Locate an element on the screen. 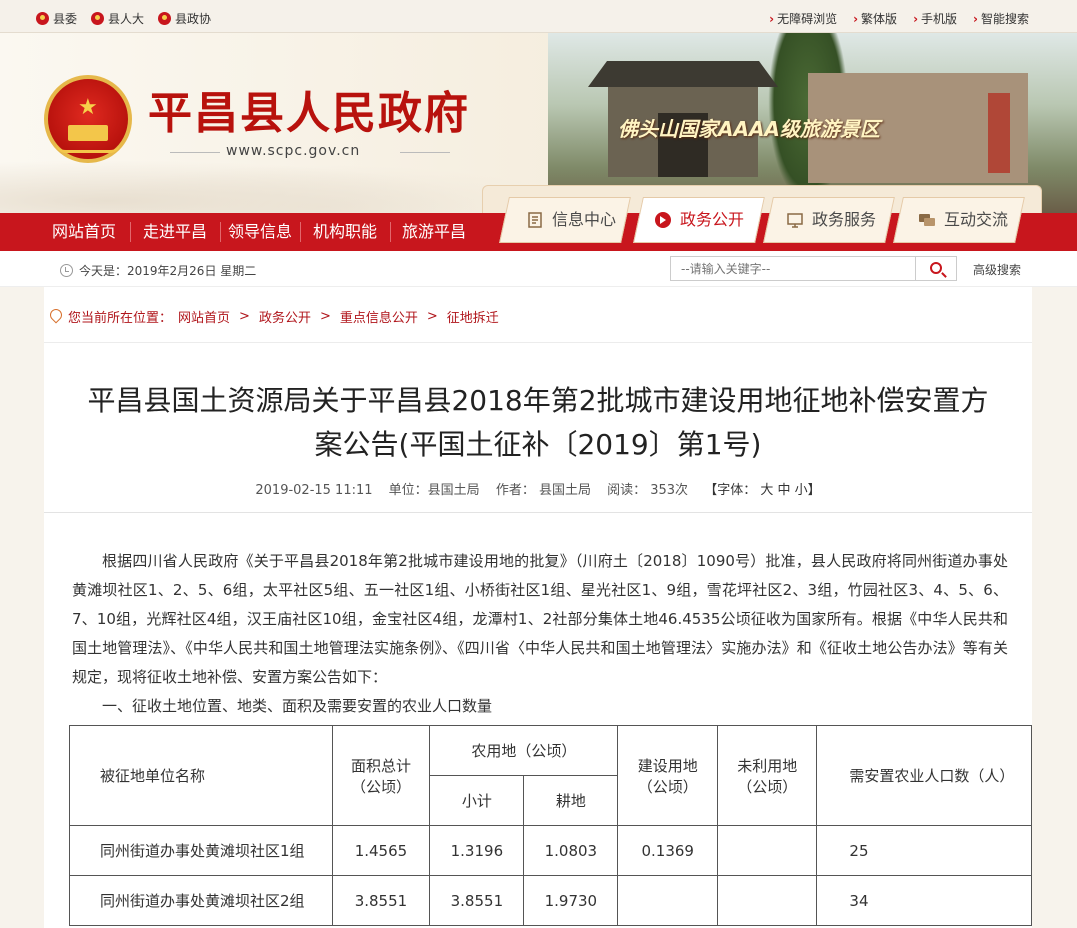 This screenshot has height=928, width=1077. breadcrumb: 您当前所在位置： 网站首页 > 政务公开 > 重点信息公开 > 征地拆迁 is located at coordinates (538, 315).